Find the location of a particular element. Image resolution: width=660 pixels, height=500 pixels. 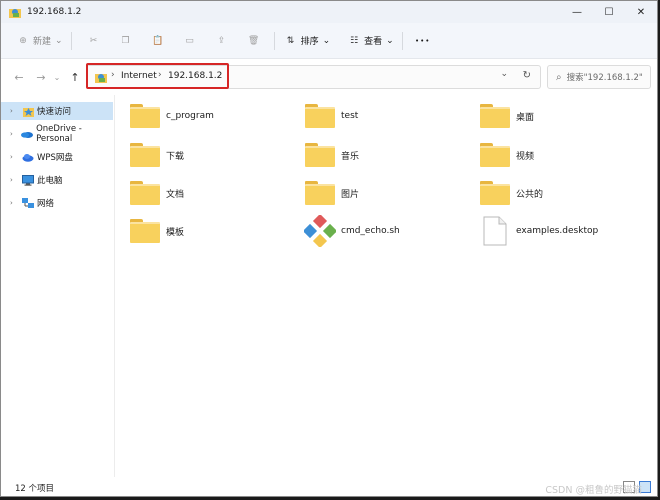

folder-item: 桌面 is located at coordinates (564, 116).